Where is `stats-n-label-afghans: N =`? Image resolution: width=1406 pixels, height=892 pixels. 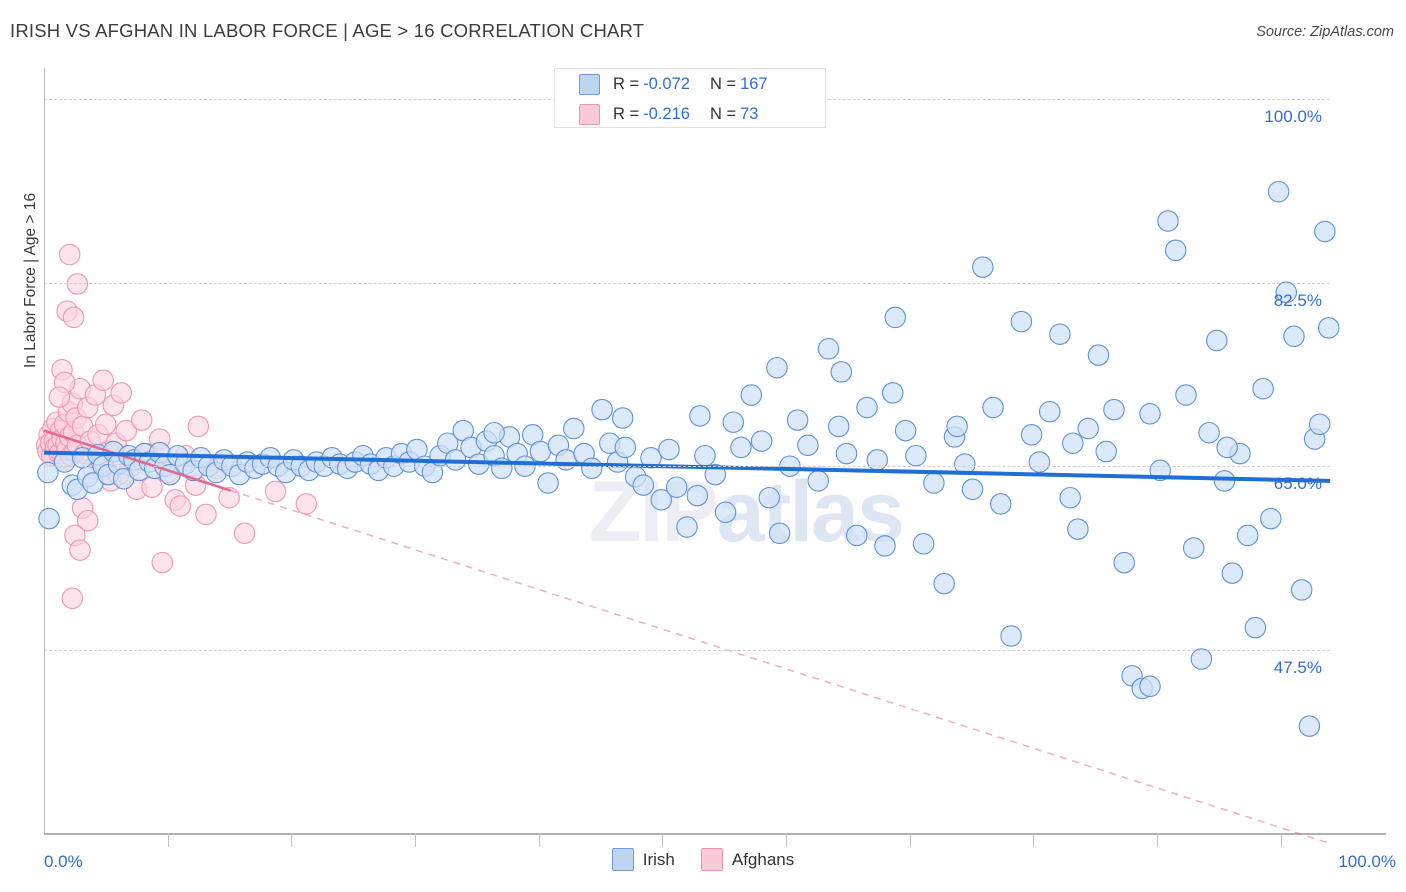 stats-n-label-afghans: N = is located at coordinates (723, 113).